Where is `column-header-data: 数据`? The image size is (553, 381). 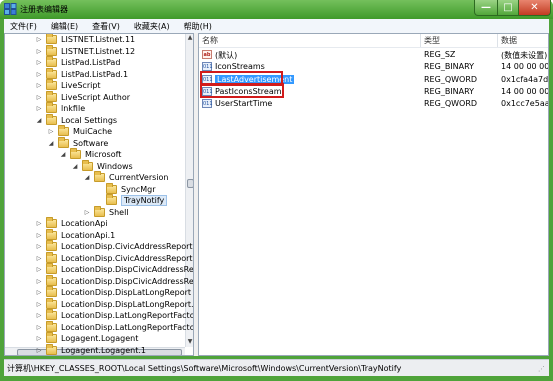 column-header-data: 数据 is located at coordinates (523, 40).